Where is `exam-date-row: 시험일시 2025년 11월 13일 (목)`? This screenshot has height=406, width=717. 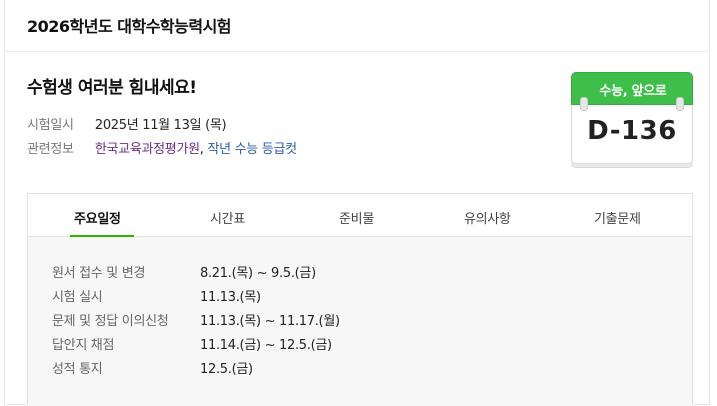
exam-date-row: 시험일시 2025년 11월 13일 (목) is located at coordinates (127, 123).